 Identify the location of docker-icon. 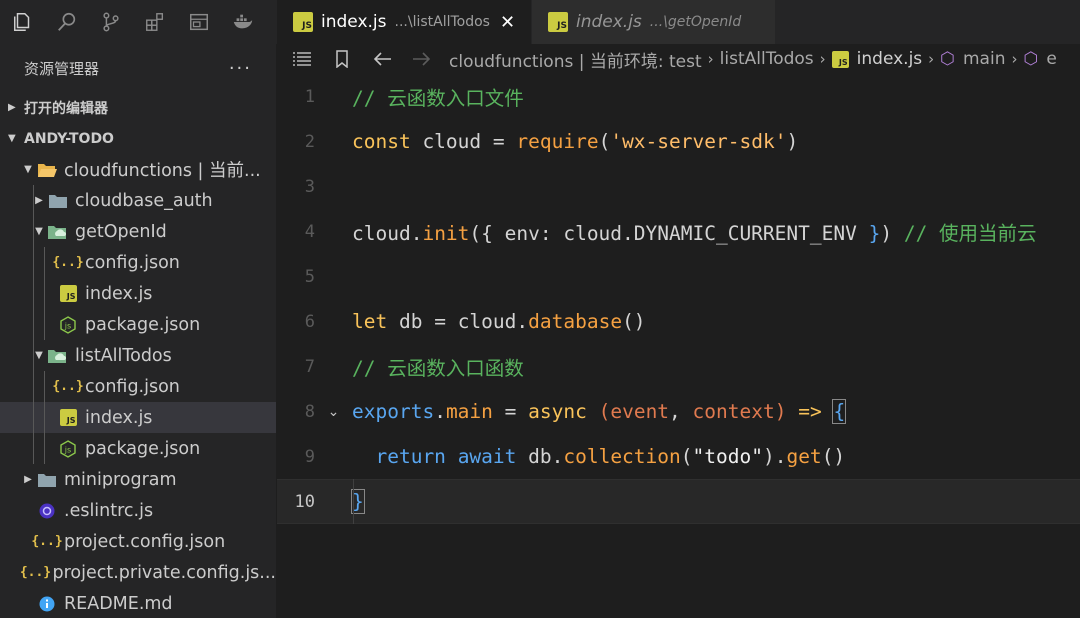
(243, 22).